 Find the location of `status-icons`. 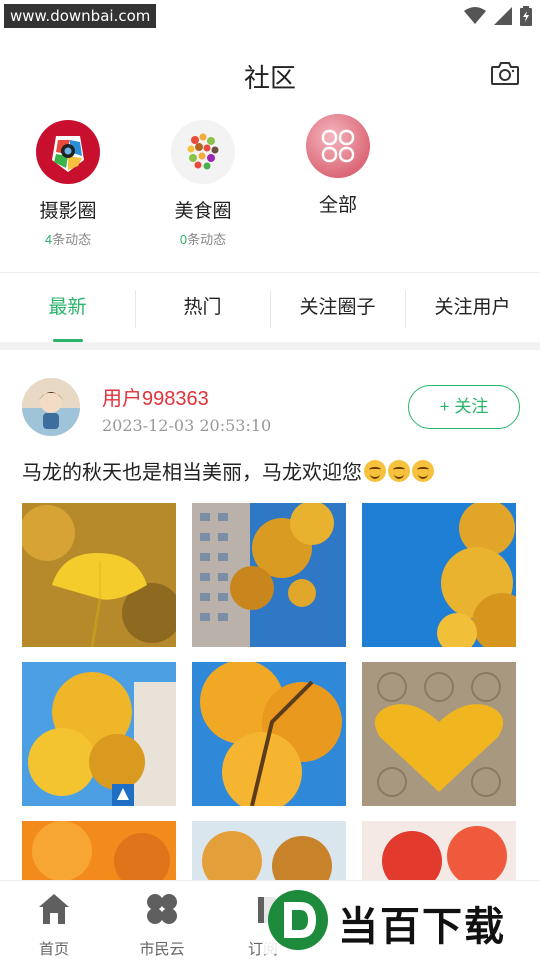

status-icons is located at coordinates (498, 16).